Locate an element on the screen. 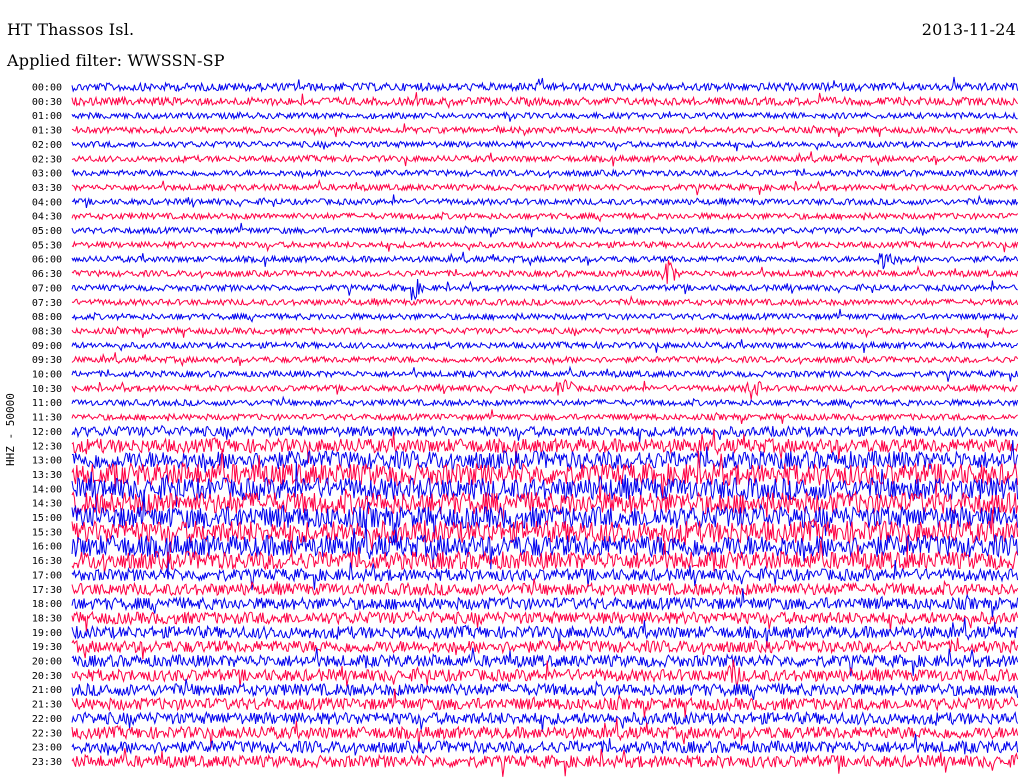  row-time-label: 06:30 is located at coordinates (47, 274).